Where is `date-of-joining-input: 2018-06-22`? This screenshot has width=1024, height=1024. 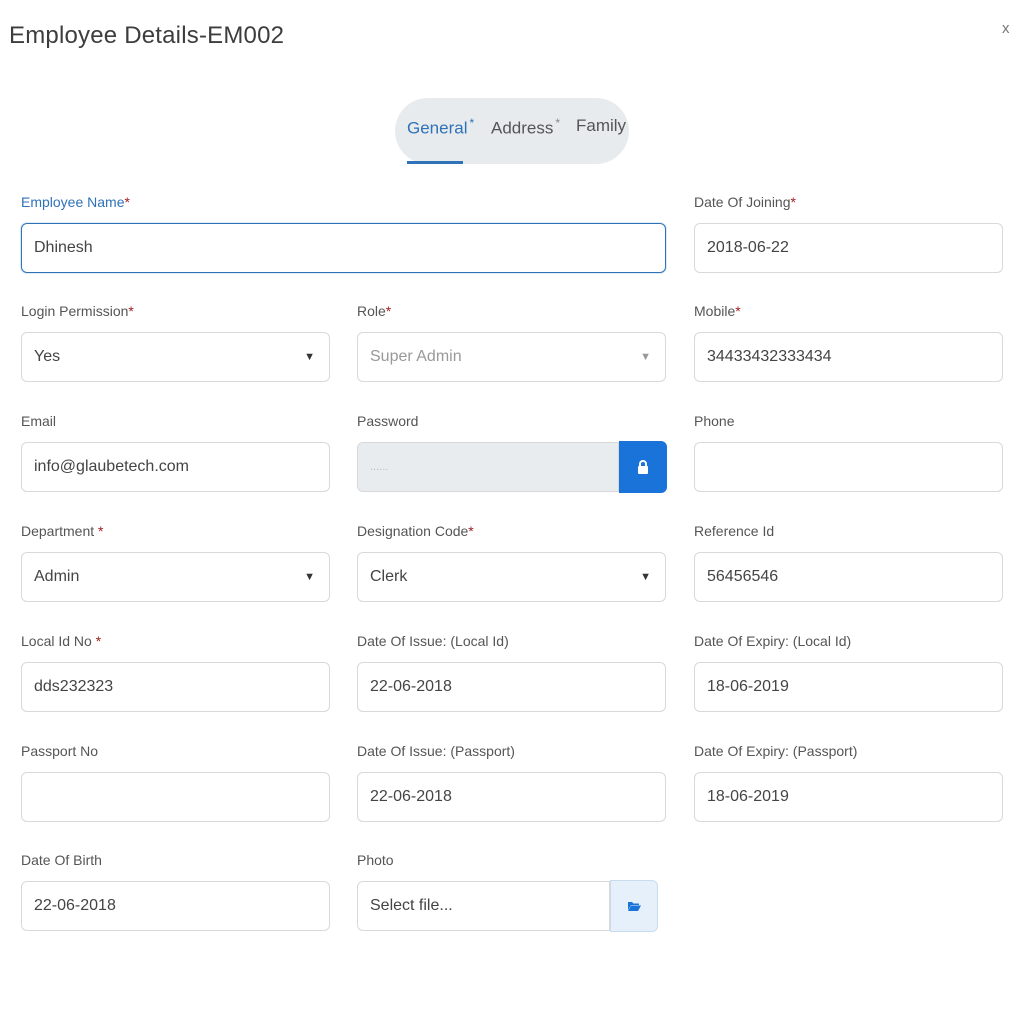 date-of-joining-input: 2018-06-22 is located at coordinates (848, 248).